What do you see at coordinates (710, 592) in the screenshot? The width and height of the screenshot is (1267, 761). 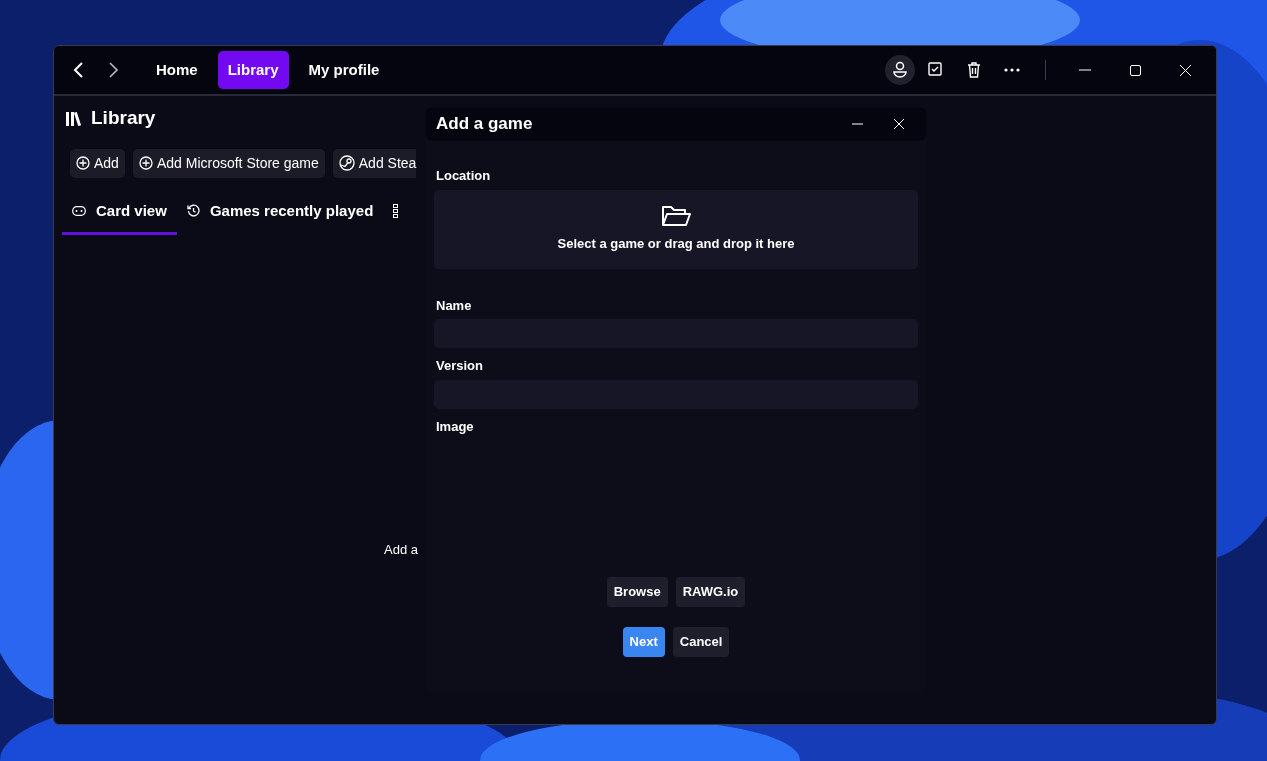 I see `image-source-button: RAWG.io` at bounding box center [710, 592].